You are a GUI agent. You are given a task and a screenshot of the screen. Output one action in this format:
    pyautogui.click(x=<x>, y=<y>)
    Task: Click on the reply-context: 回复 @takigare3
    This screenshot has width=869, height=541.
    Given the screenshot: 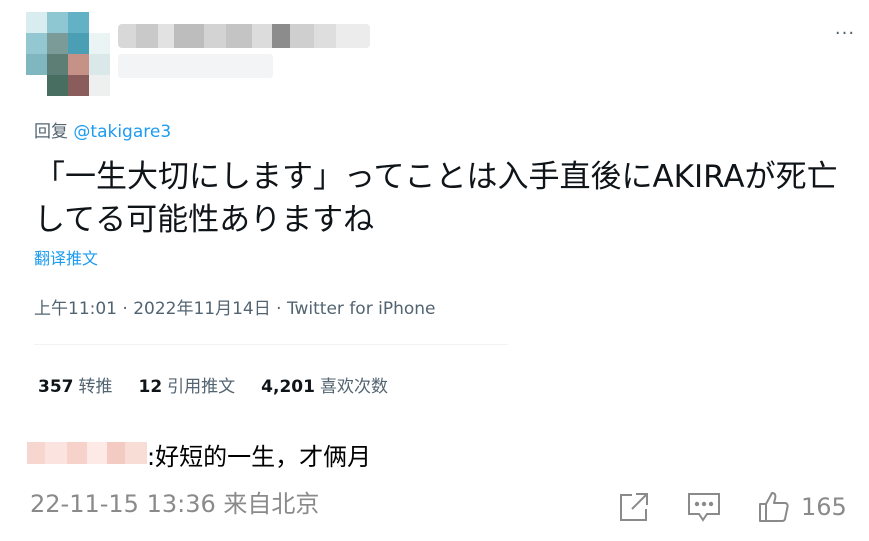 What is the action you would take?
    pyautogui.click(x=102, y=129)
    